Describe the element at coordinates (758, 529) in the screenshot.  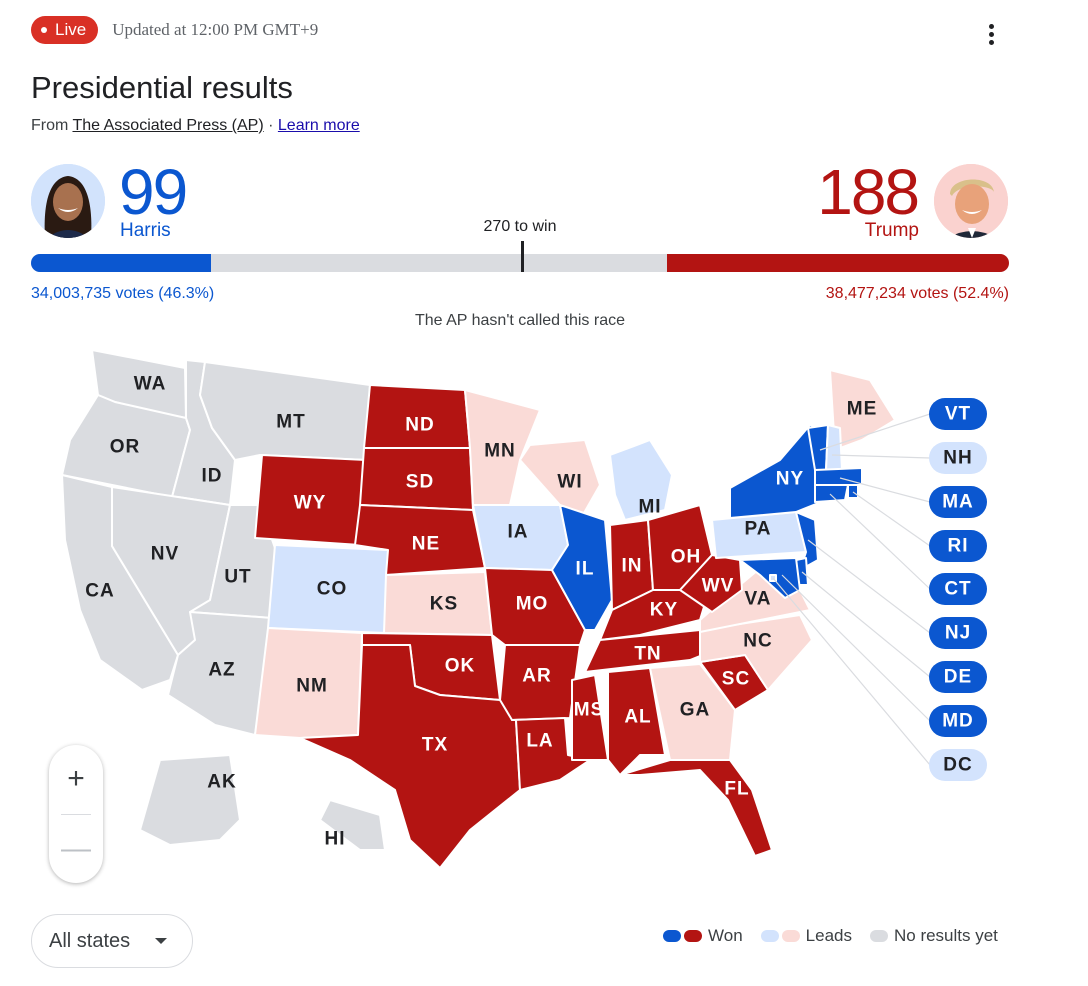
I see `state-label-pa: PA` at that location.